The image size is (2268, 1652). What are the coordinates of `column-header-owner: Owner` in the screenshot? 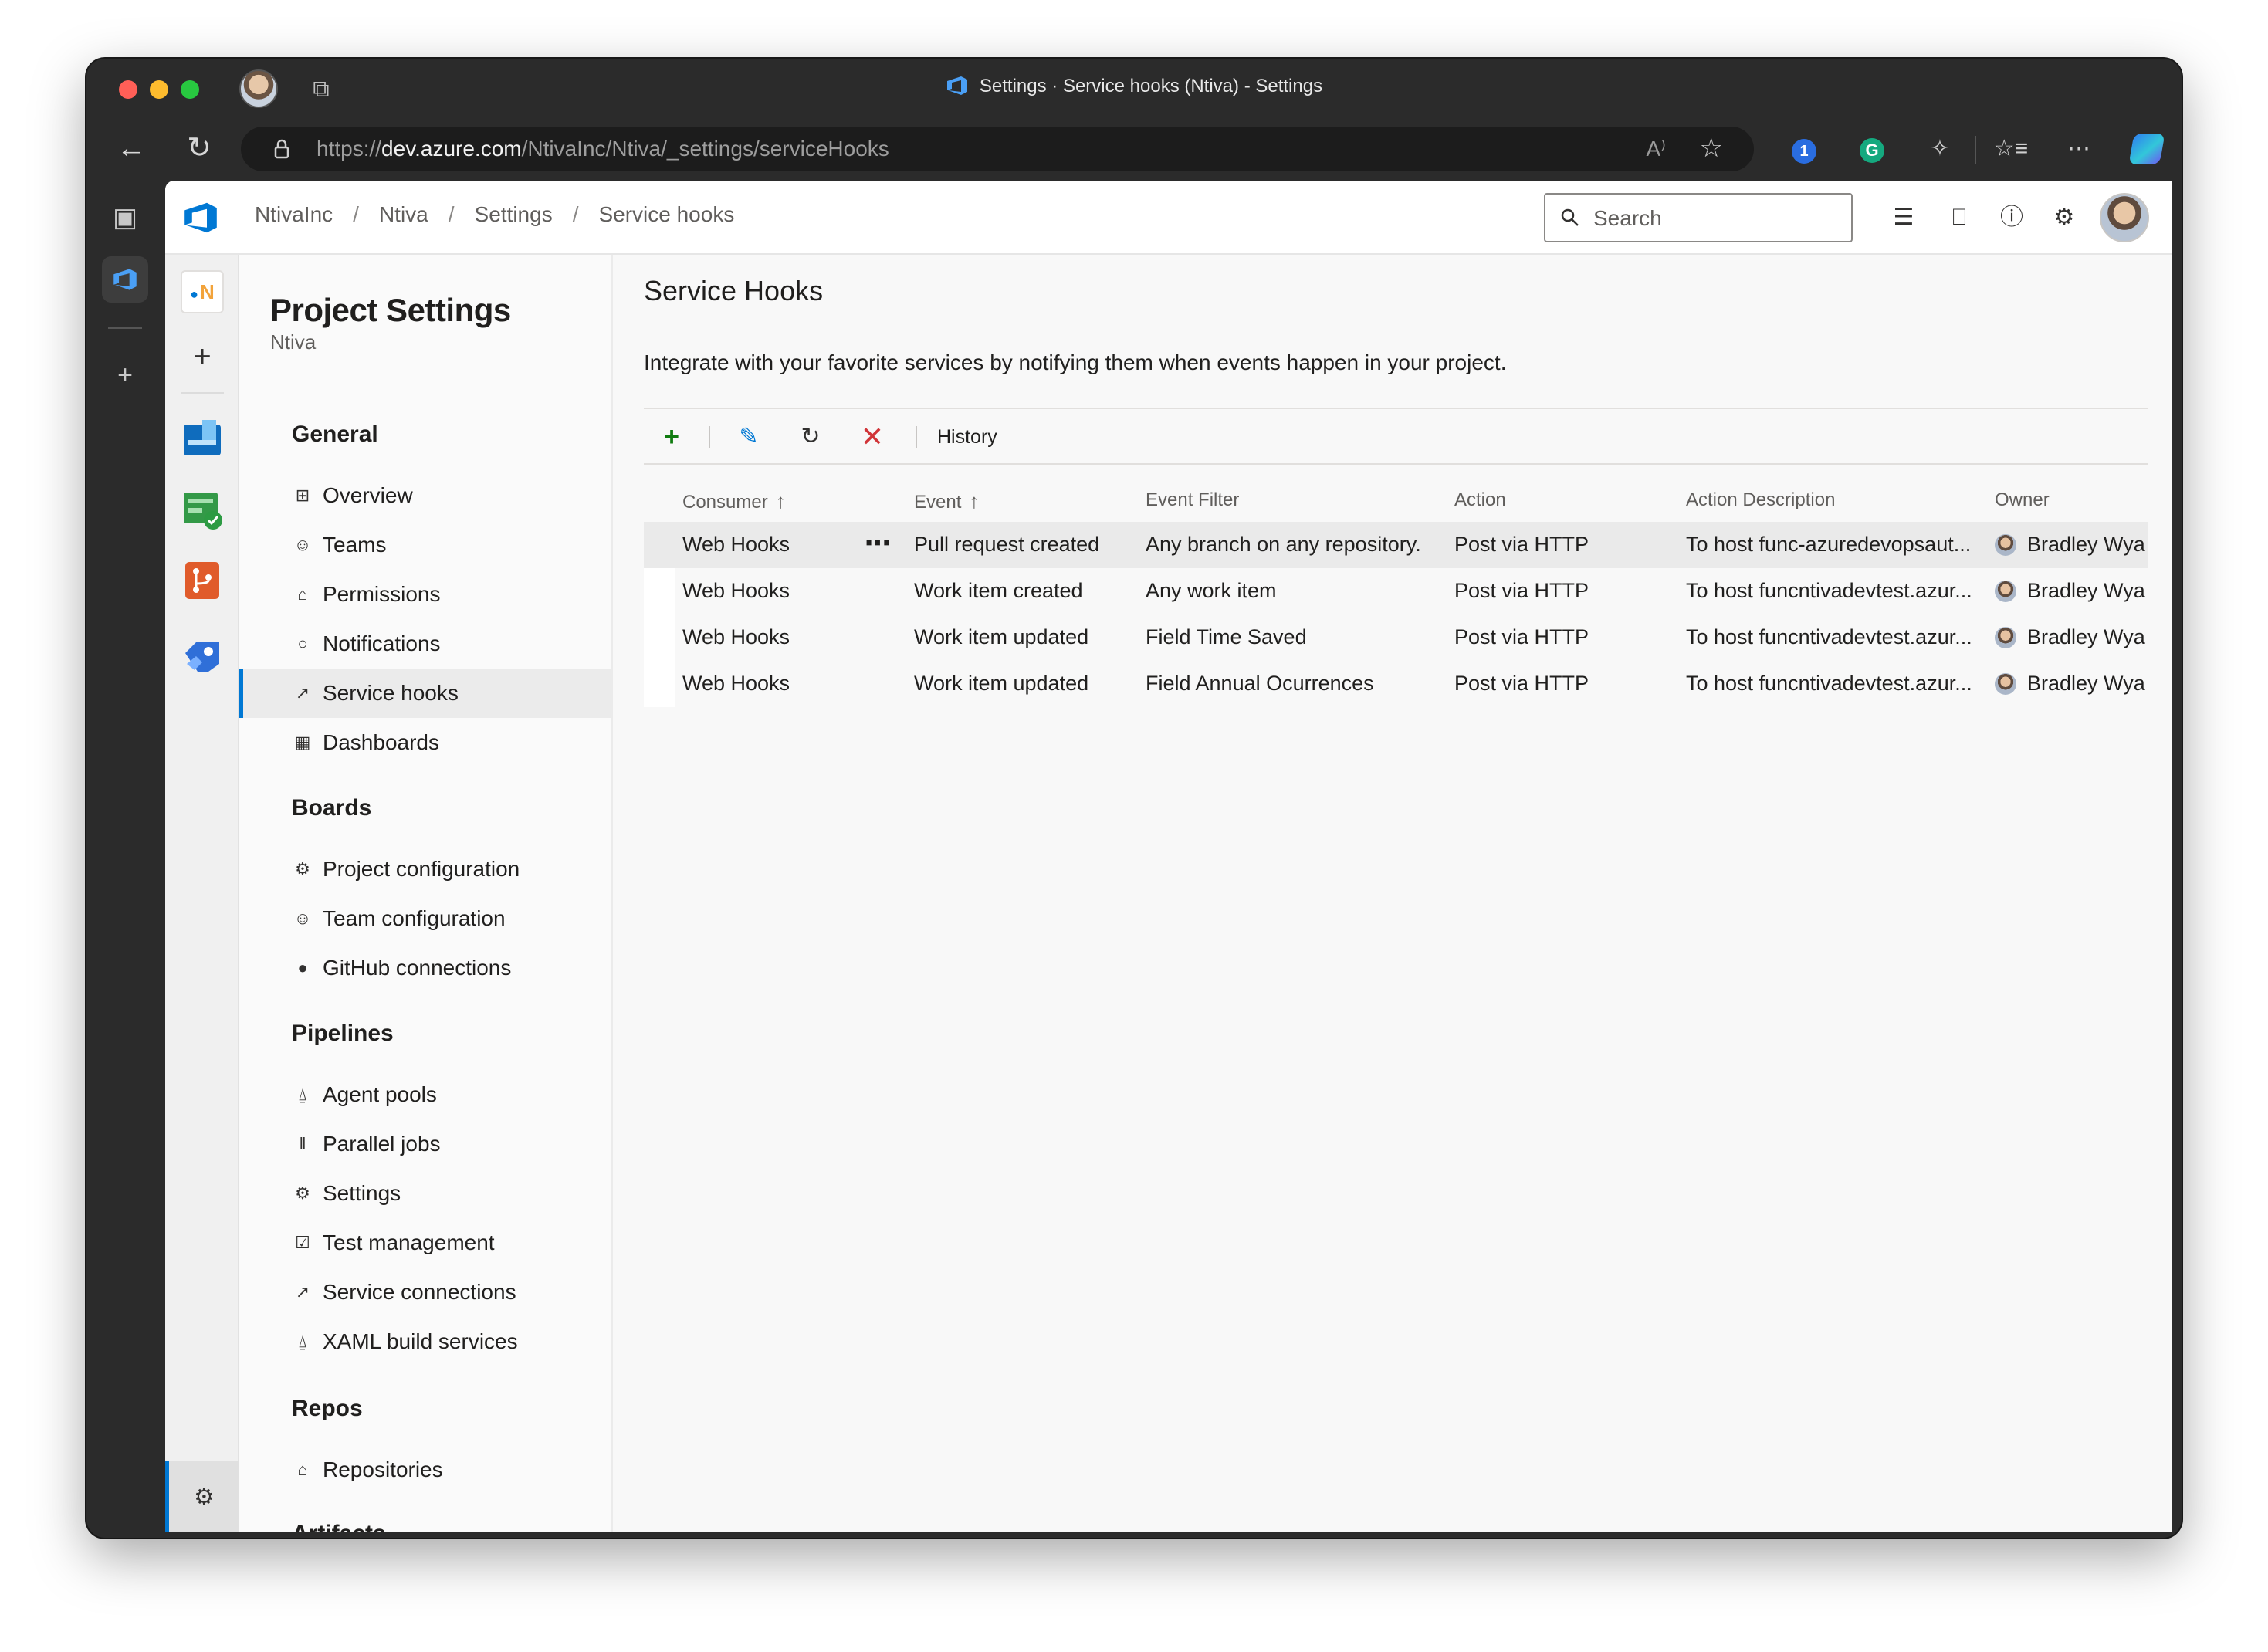 It's located at (2022, 500).